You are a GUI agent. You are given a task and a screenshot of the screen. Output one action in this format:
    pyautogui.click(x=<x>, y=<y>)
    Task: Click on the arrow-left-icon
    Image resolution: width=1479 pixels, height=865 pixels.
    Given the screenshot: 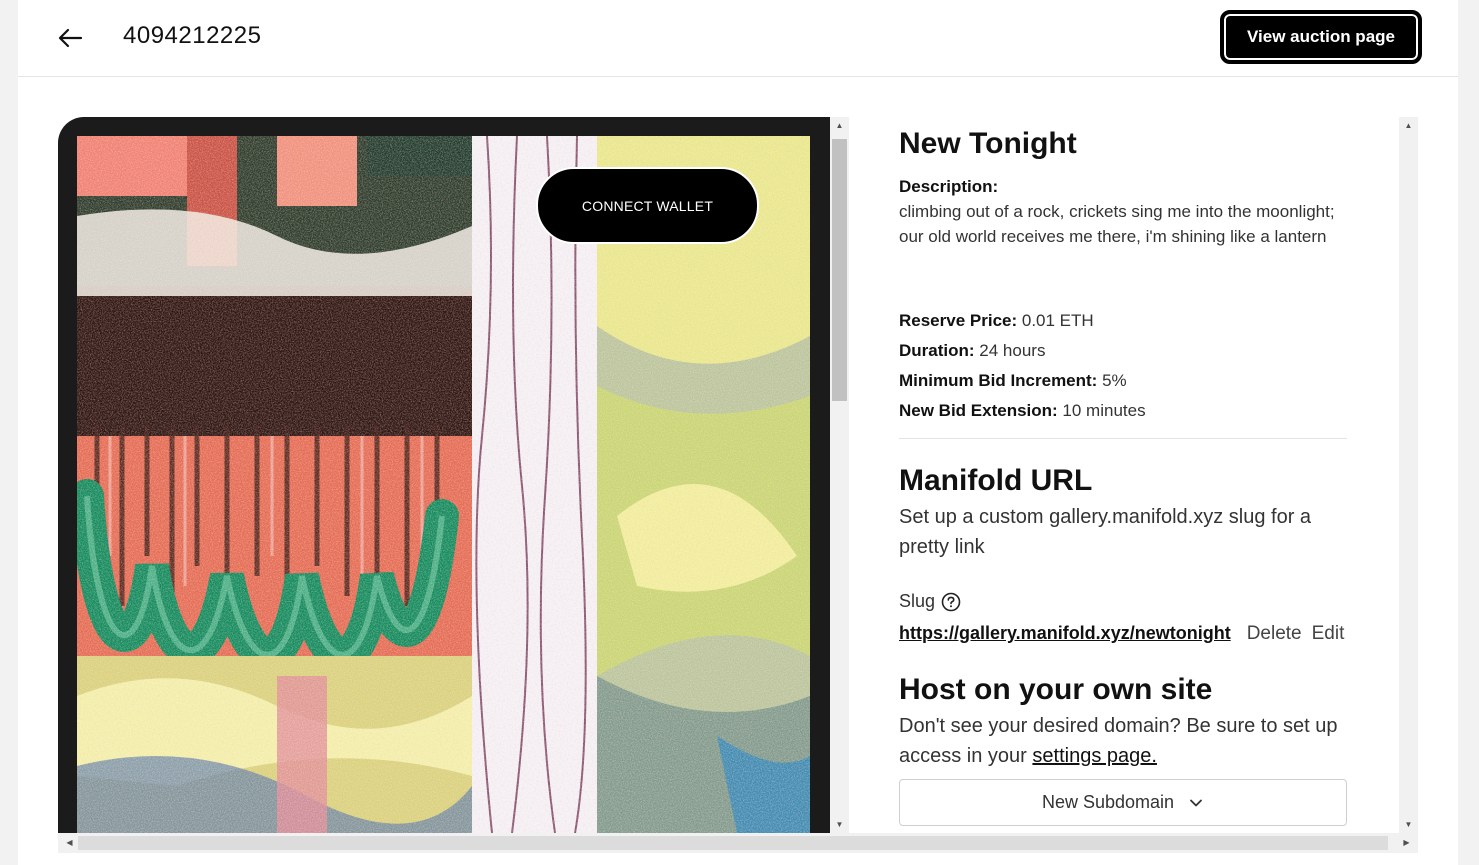 What is the action you would take?
    pyautogui.click(x=70, y=38)
    